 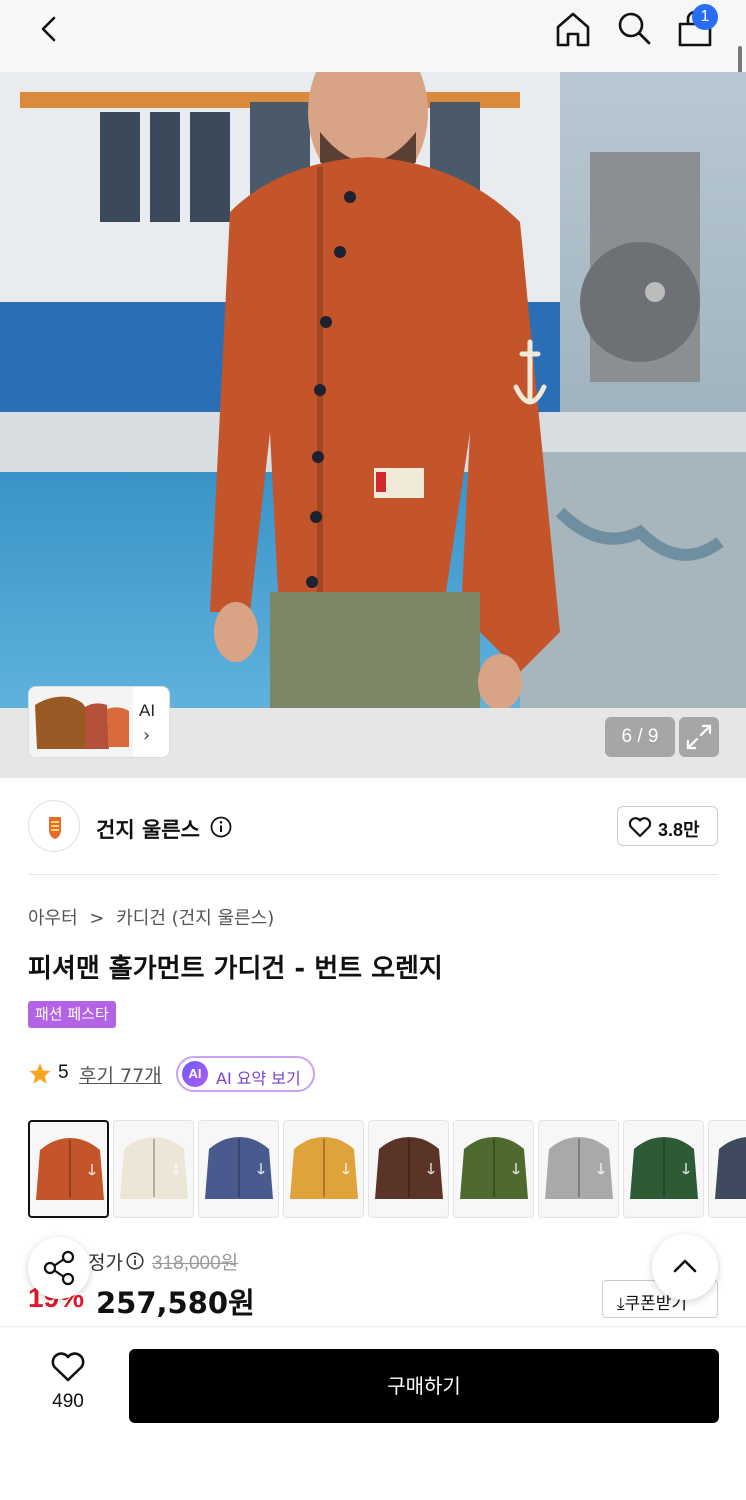 I want to click on ai-summary-button: AI AI 요약 보기, so click(x=245, y=1074).